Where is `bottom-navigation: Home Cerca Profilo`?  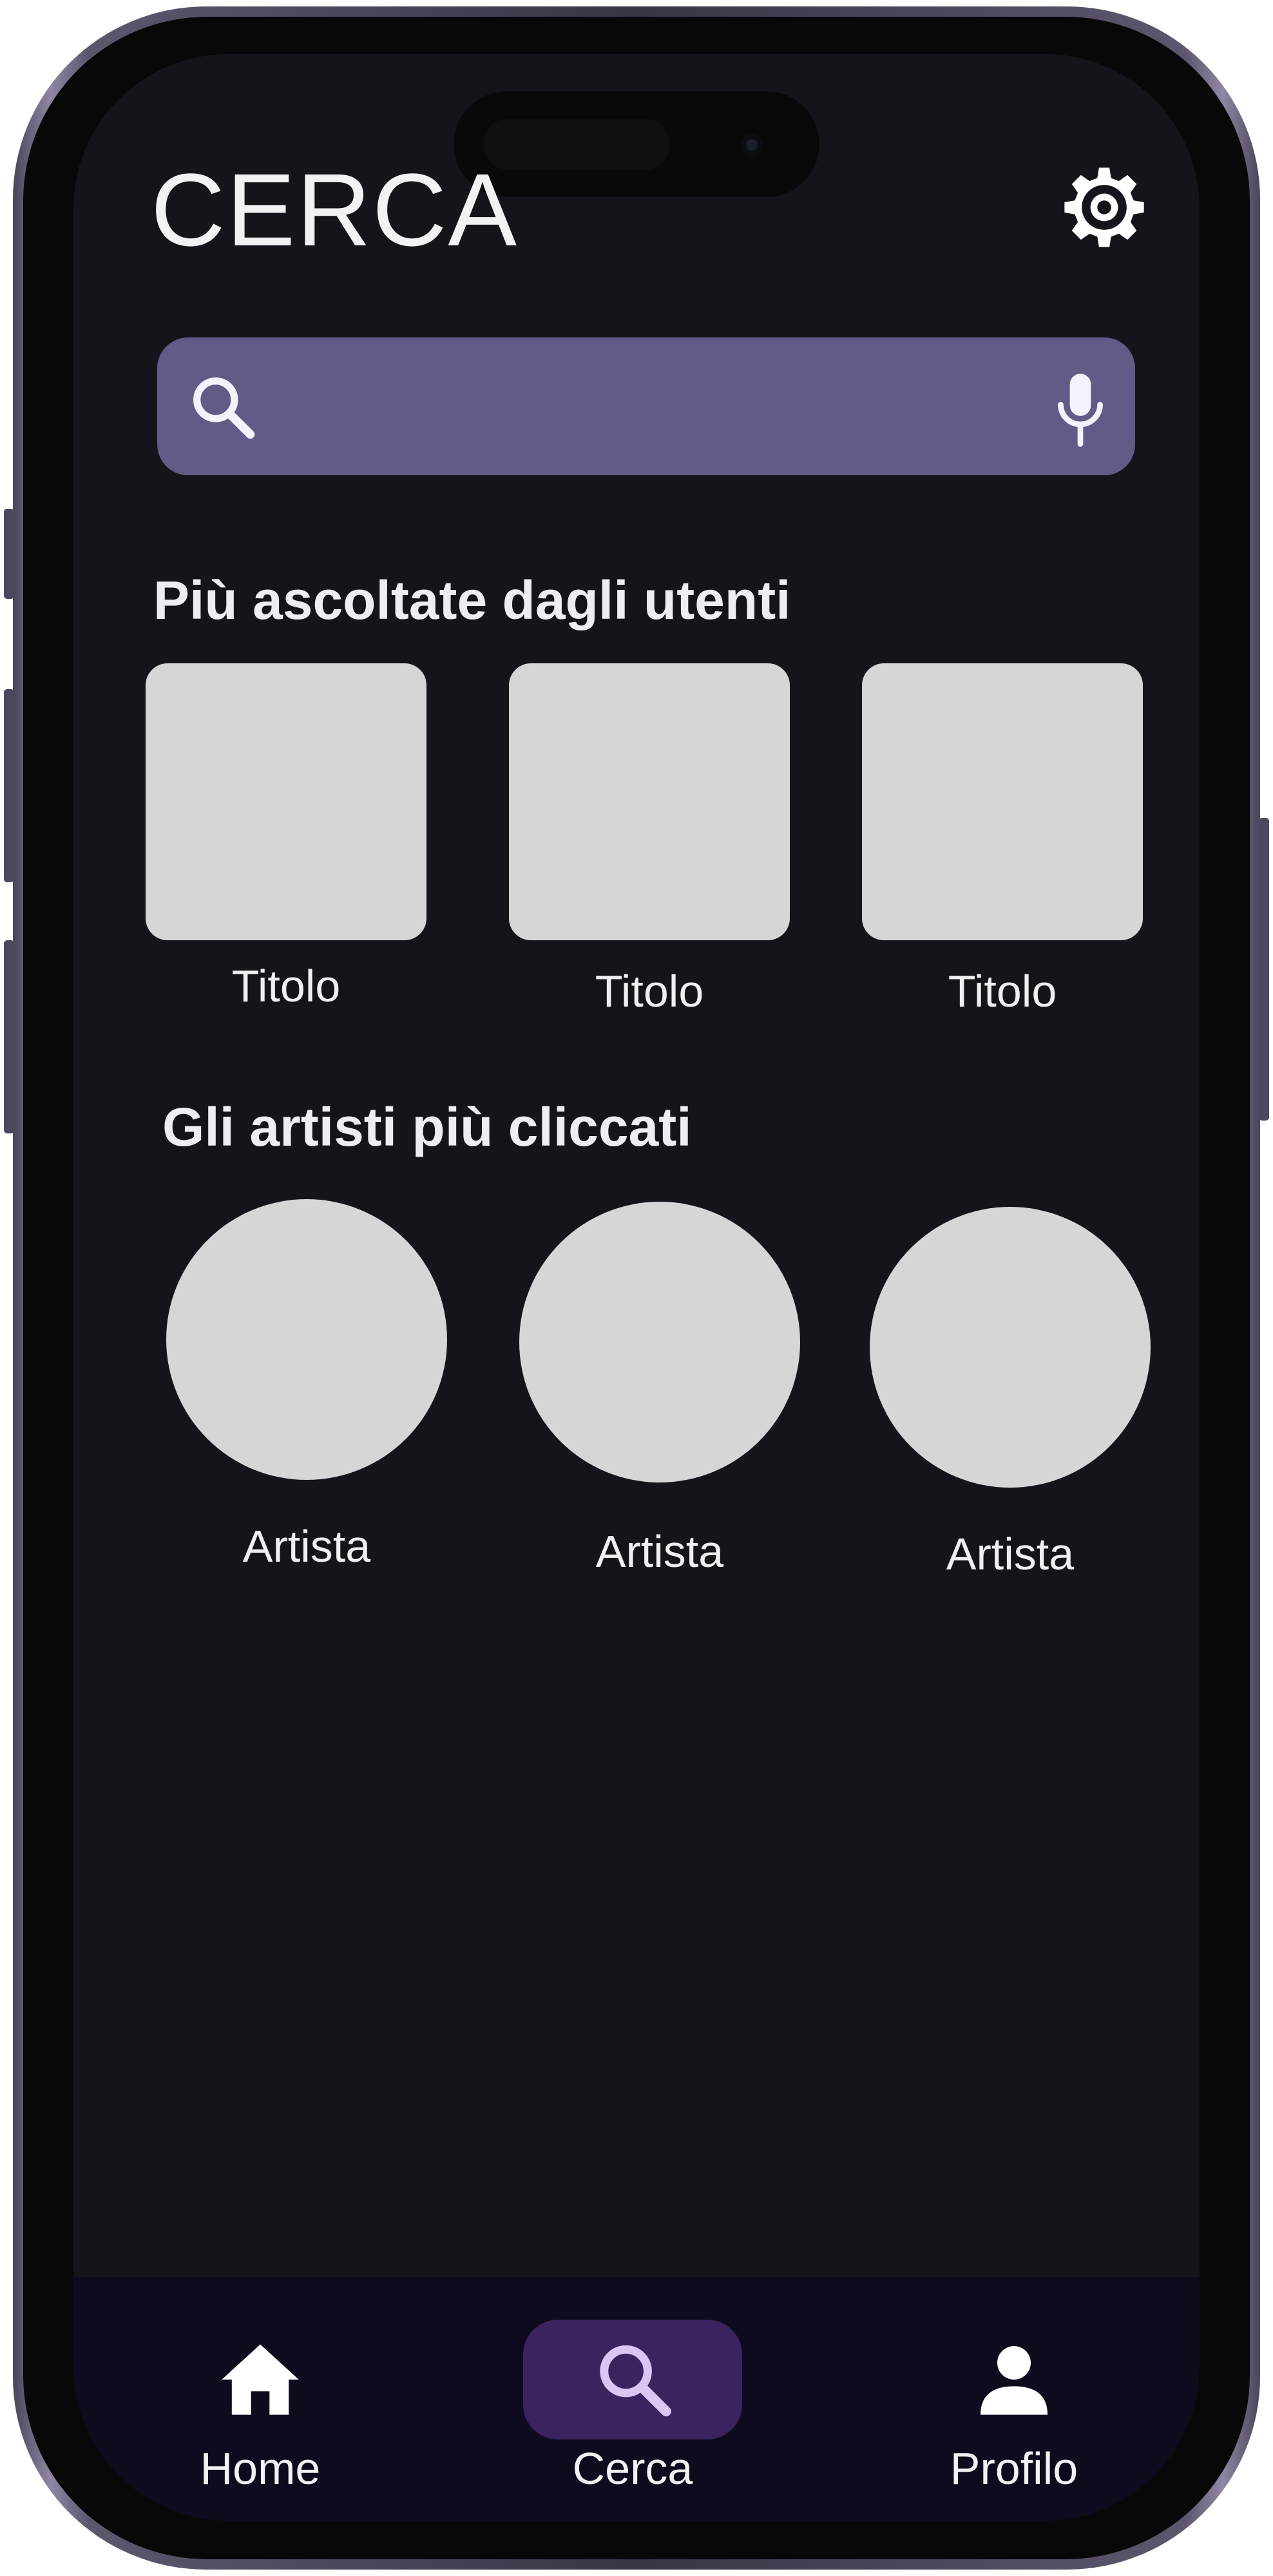 bottom-navigation: Home Cerca Profilo is located at coordinates (636, 2399).